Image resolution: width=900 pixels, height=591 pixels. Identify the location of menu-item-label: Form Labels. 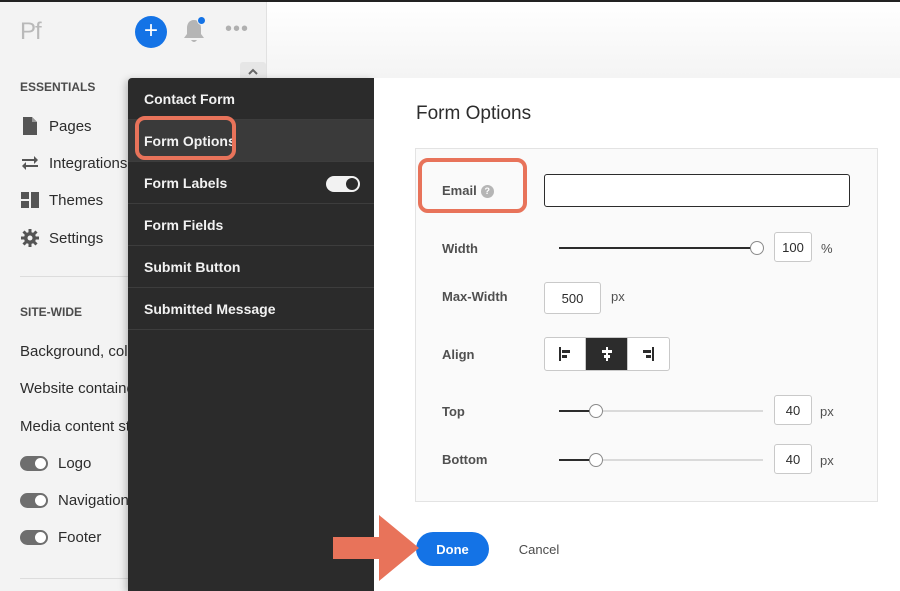
(186, 182).